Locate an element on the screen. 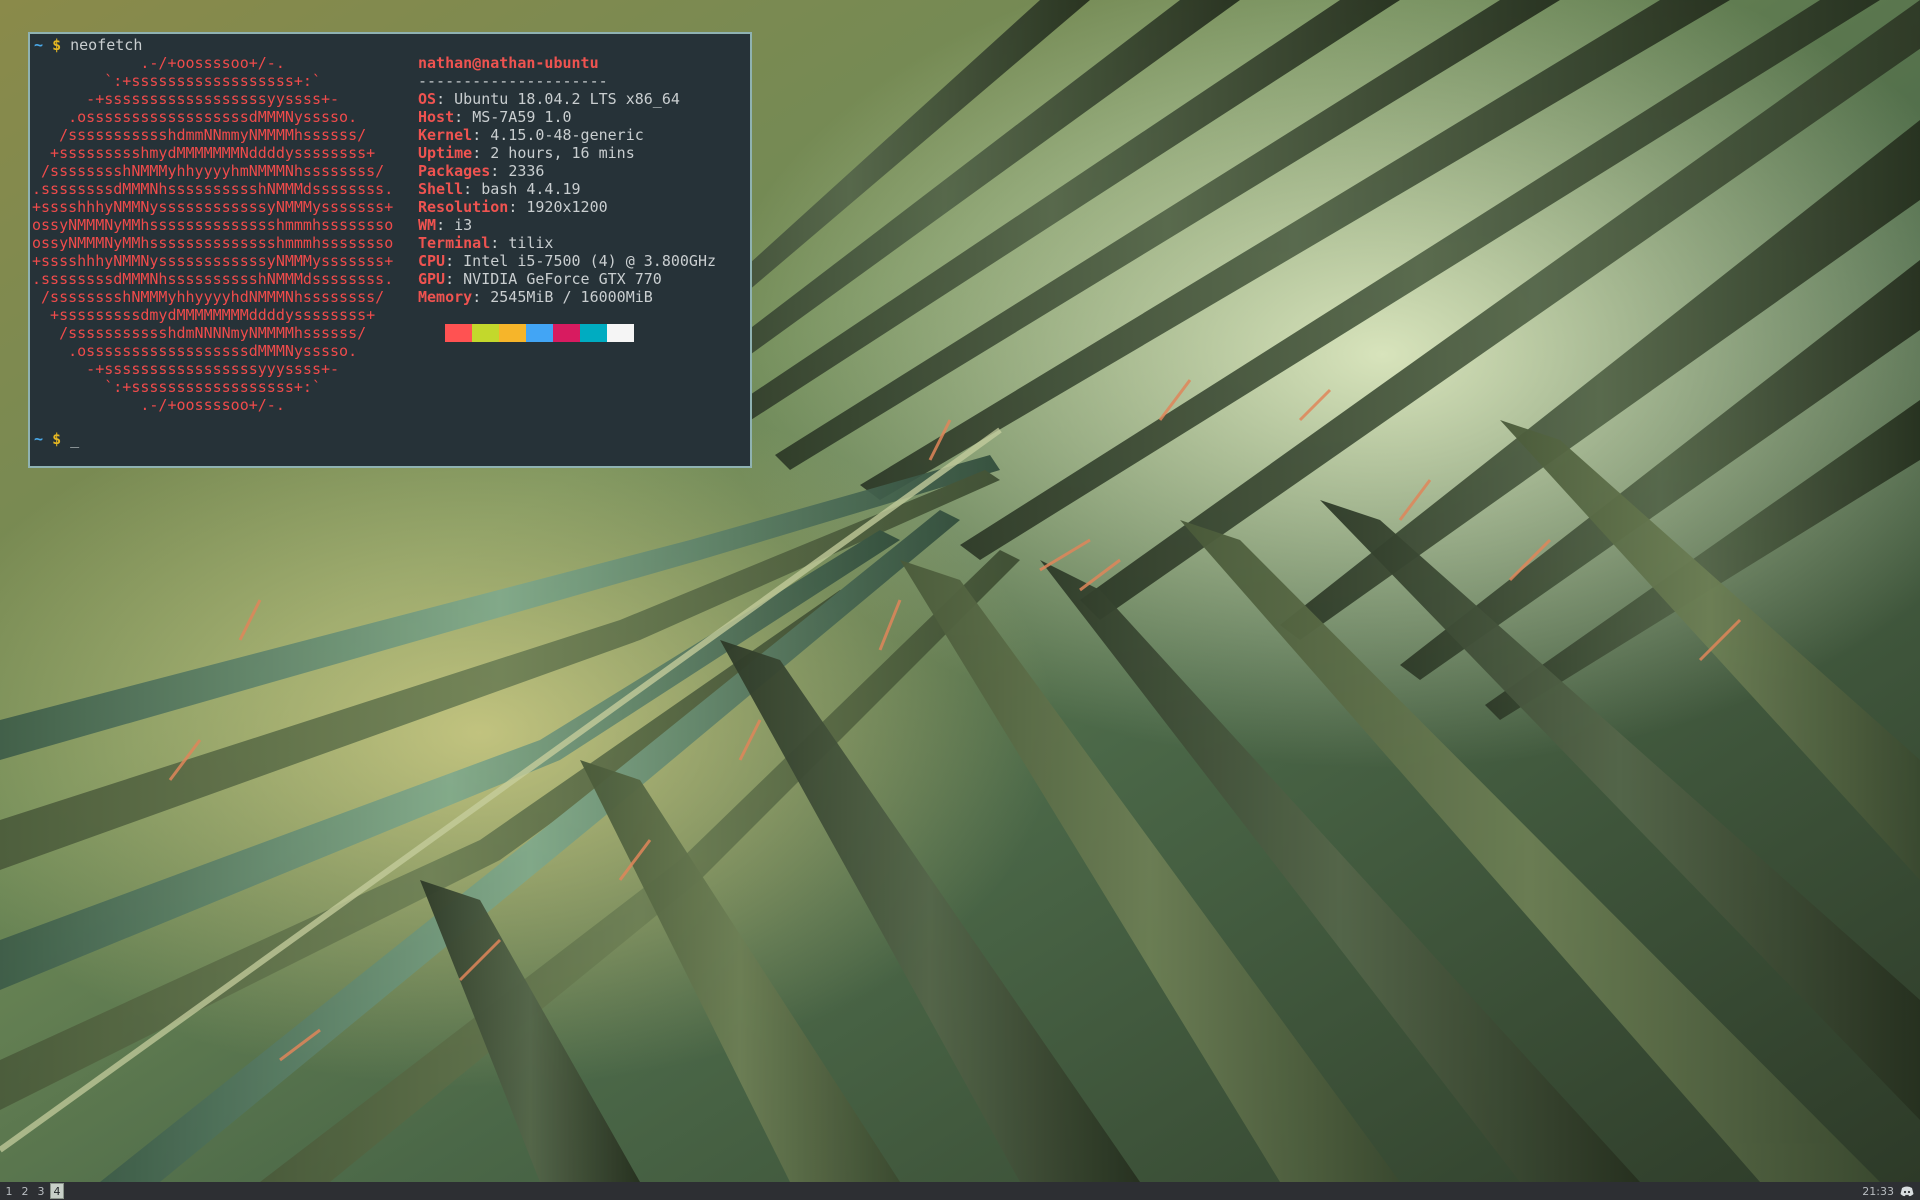  info-value: 2336 is located at coordinates (526, 171).